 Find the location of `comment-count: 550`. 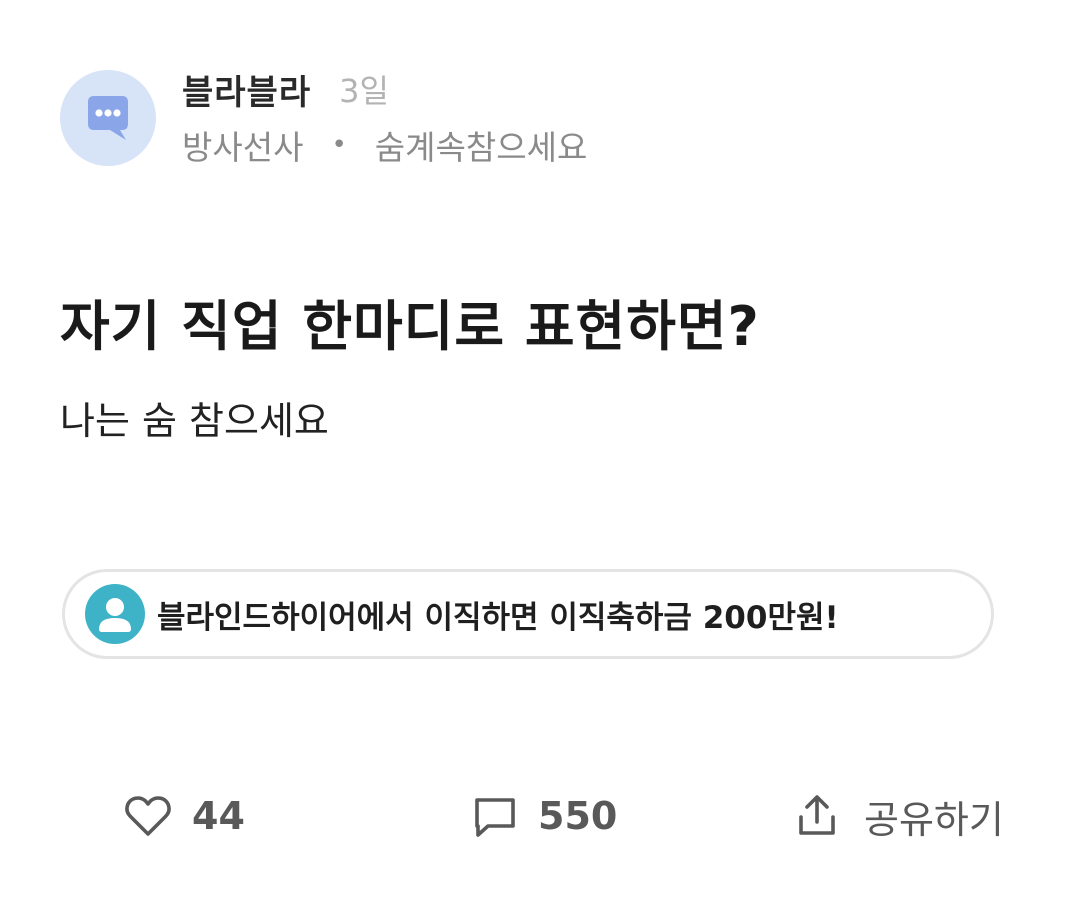

comment-count: 550 is located at coordinates (578, 816).